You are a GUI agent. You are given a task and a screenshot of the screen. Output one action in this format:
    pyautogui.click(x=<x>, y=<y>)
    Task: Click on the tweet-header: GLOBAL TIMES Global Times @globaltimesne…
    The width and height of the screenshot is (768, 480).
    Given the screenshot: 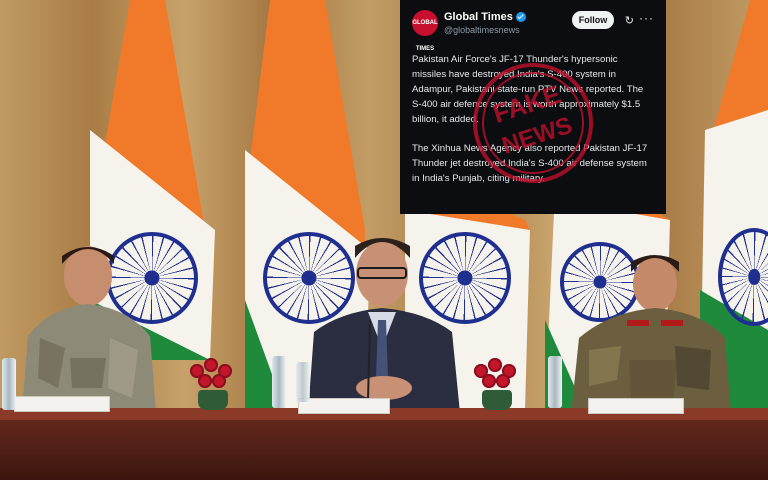 What is the action you would take?
    pyautogui.click(x=533, y=31)
    